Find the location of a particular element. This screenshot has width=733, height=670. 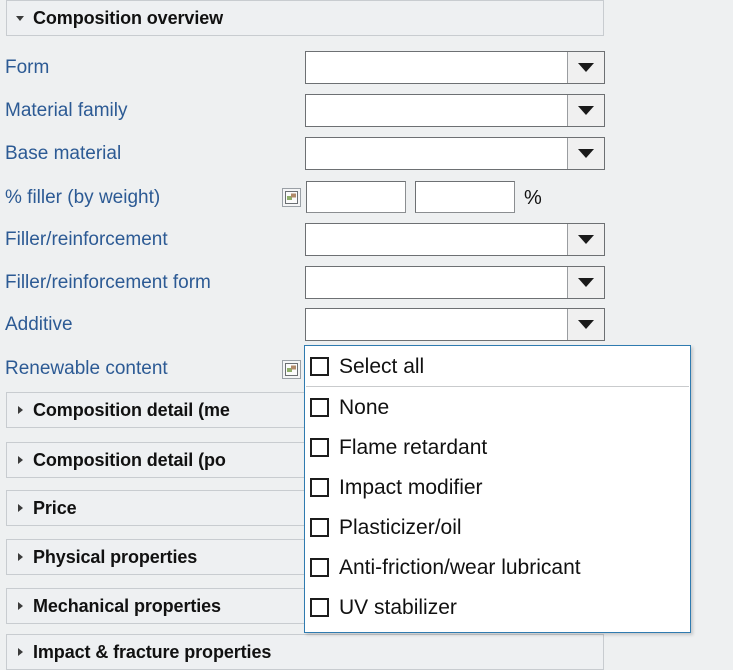

chevron-down-icon is located at coordinates (20, 18).